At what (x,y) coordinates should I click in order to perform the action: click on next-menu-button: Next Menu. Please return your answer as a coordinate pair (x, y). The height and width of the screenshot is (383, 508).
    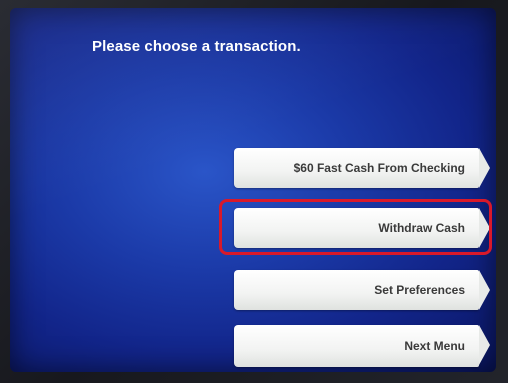
    Looking at the image, I should click on (363, 346).